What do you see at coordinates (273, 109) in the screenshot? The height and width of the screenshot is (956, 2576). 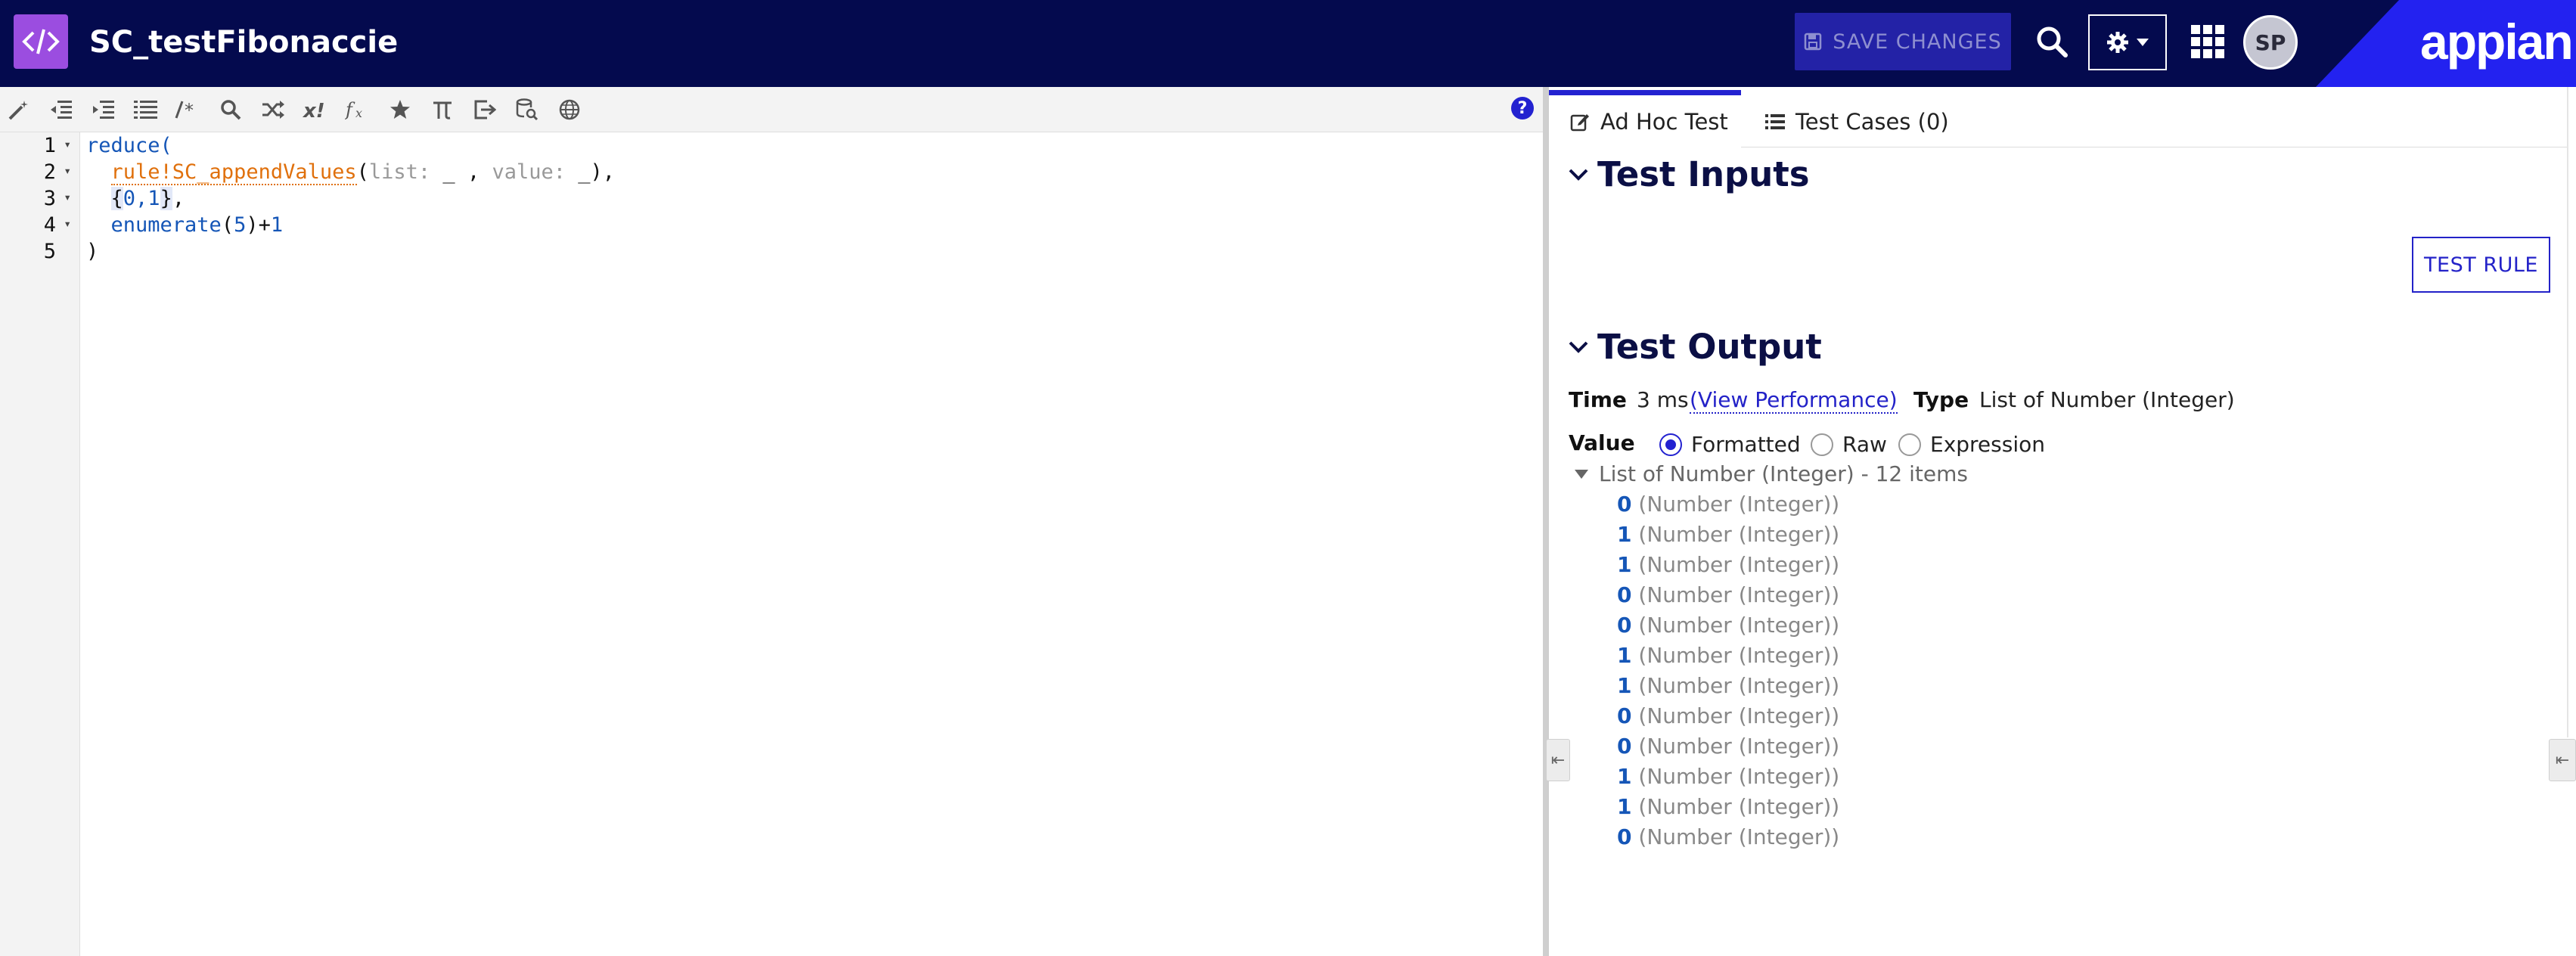 I see `shuffle-icon` at bounding box center [273, 109].